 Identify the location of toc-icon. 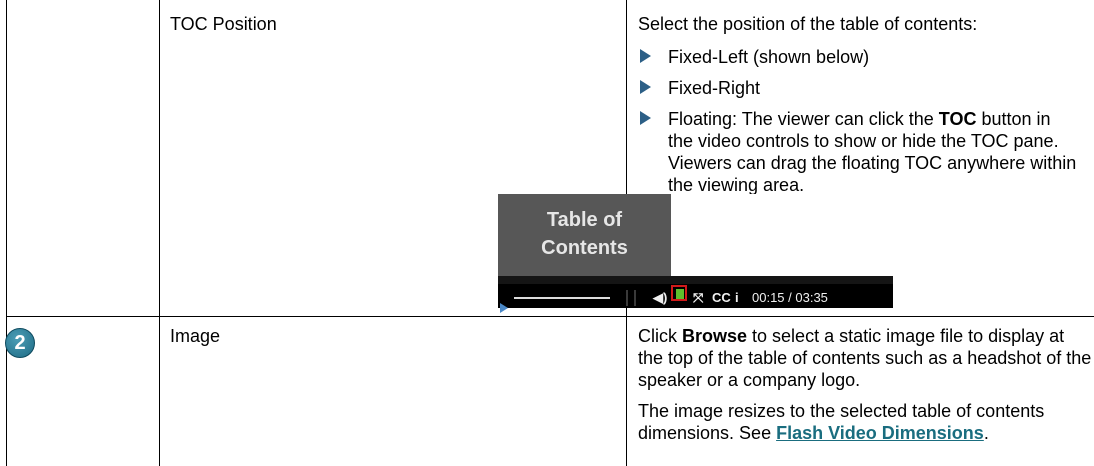
(680, 294).